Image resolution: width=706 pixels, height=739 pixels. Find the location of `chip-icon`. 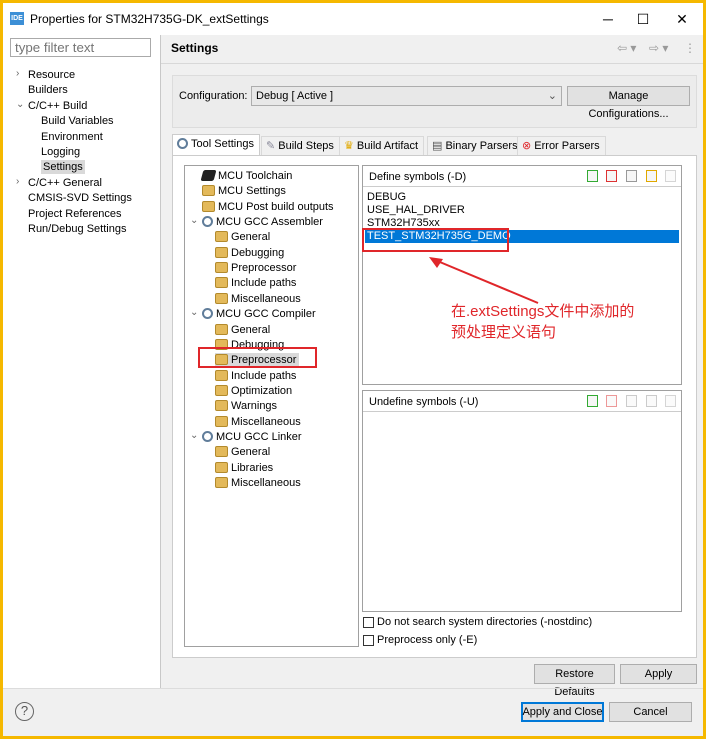

chip-icon is located at coordinates (208, 175).